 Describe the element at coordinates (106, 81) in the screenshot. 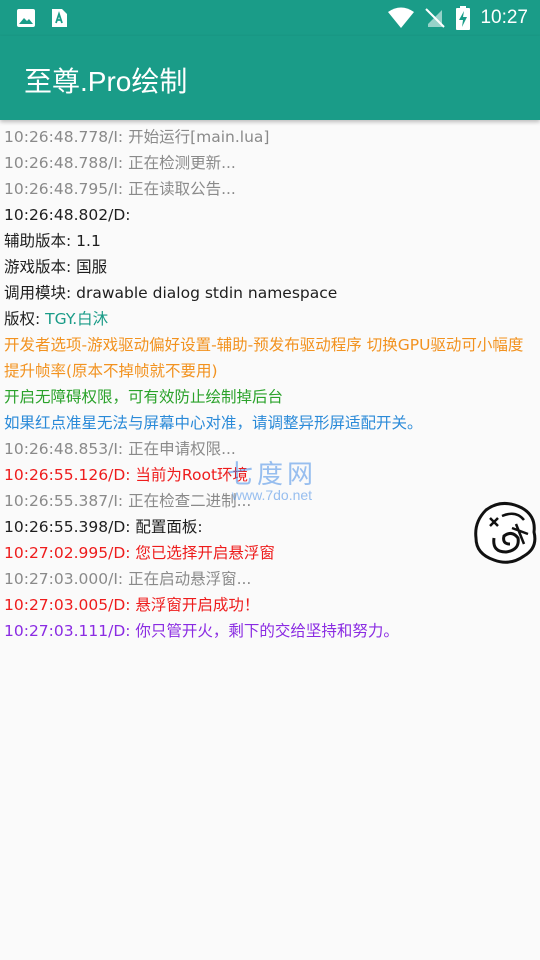

I see `app-title: 至尊.Pro绘制` at that location.